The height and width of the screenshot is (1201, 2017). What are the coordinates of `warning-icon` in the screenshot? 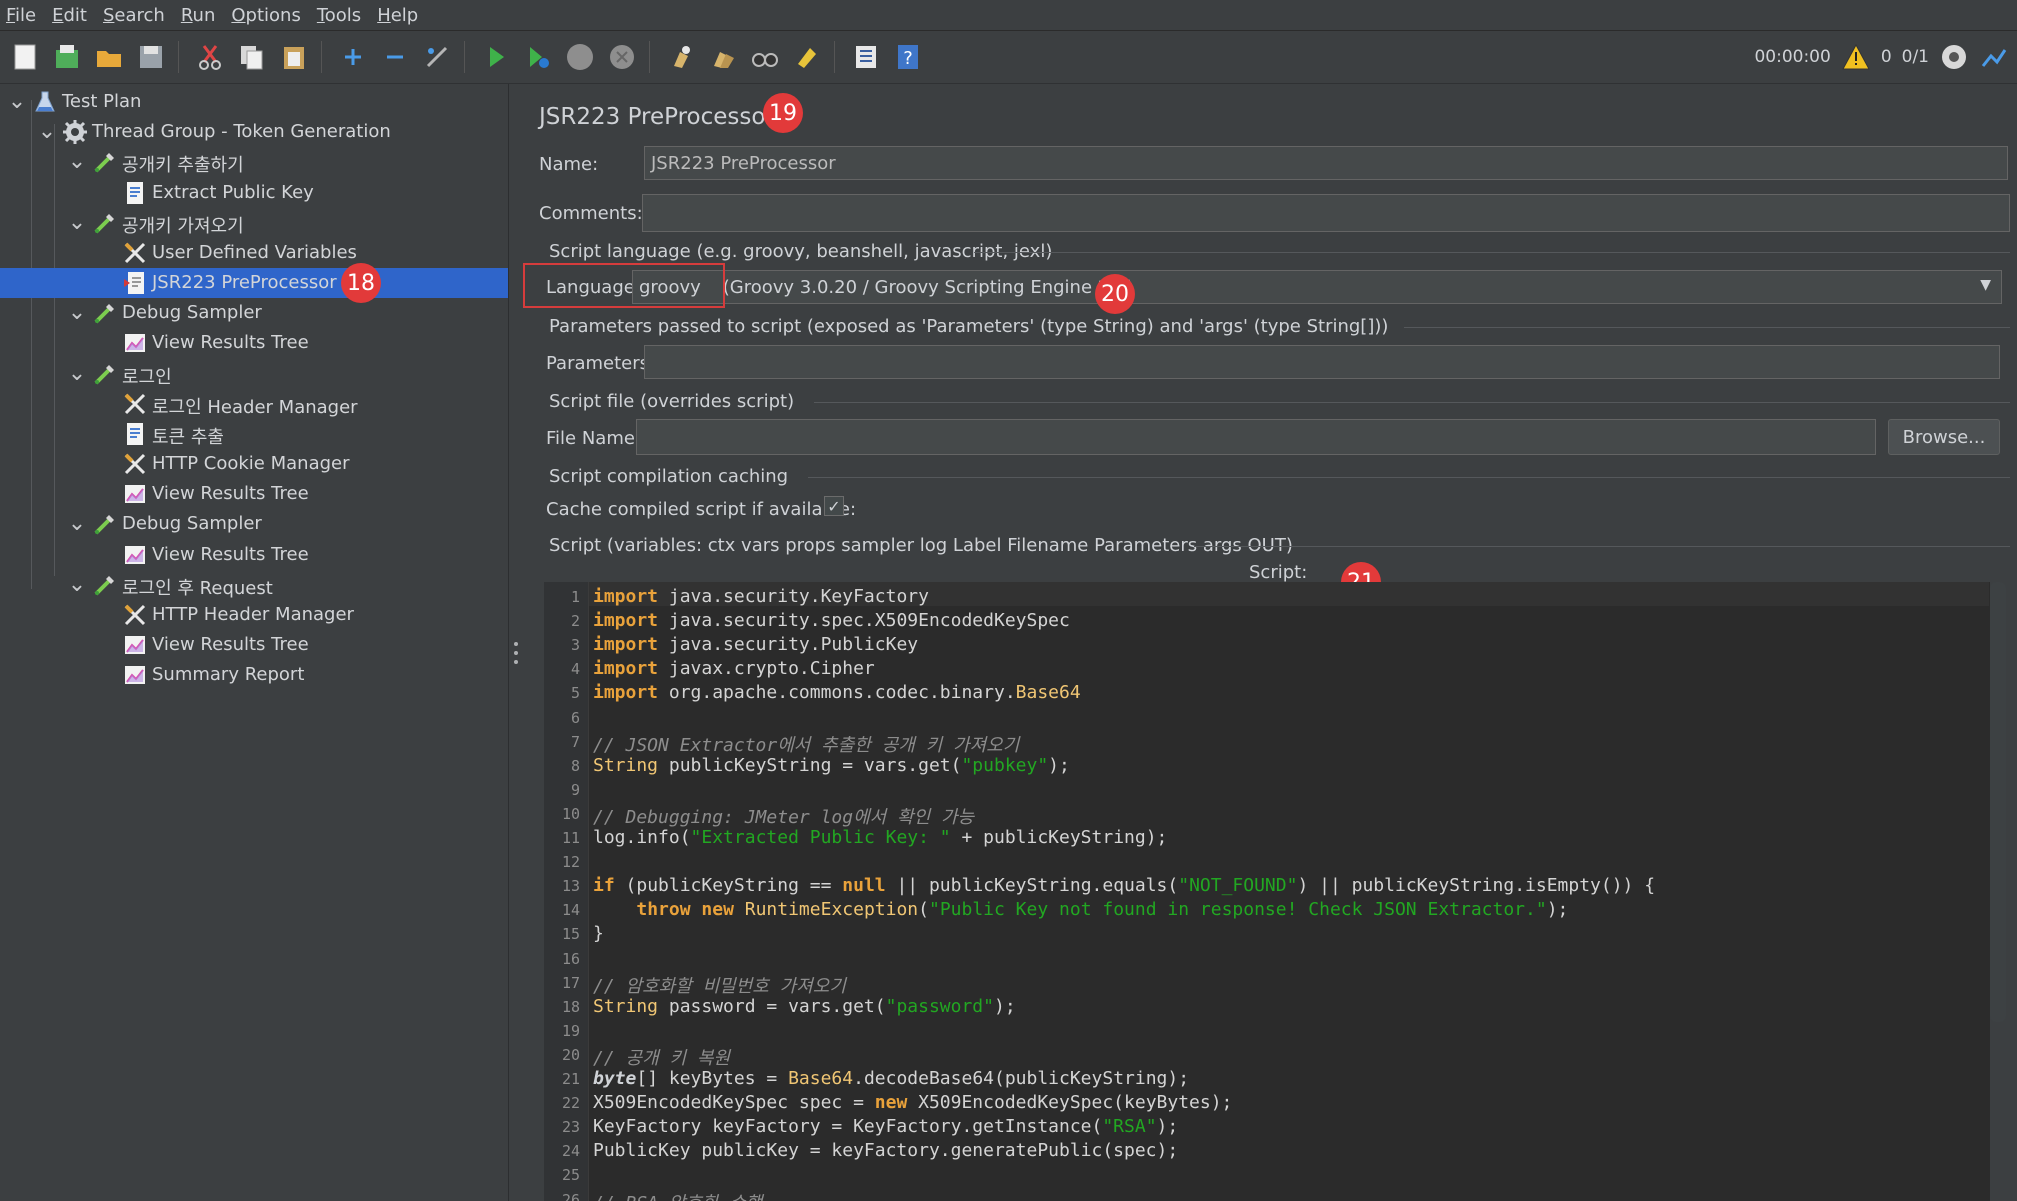 It's located at (1856, 57).